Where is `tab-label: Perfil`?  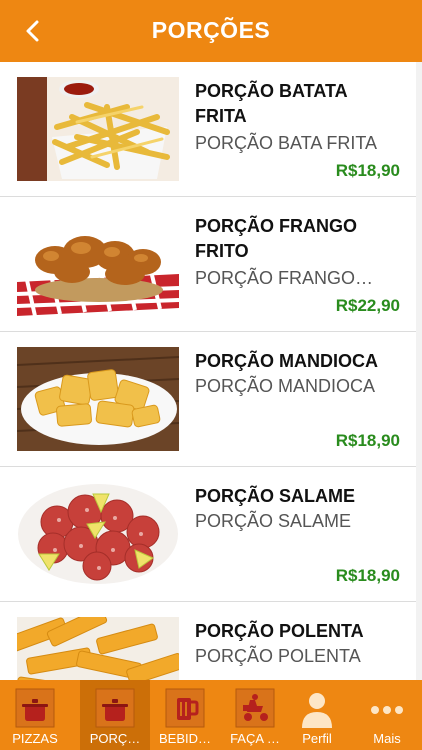 tab-label: Perfil is located at coordinates (317, 738).